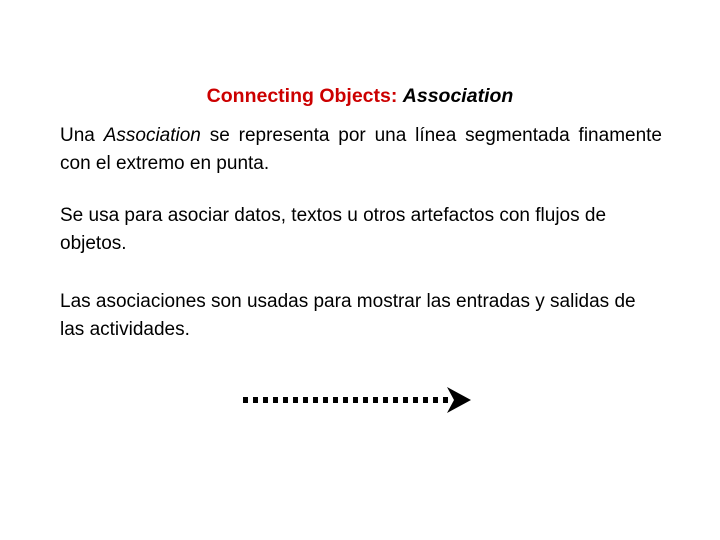  Describe the element at coordinates (358, 400) in the screenshot. I see `association-arrow-graphic` at that location.